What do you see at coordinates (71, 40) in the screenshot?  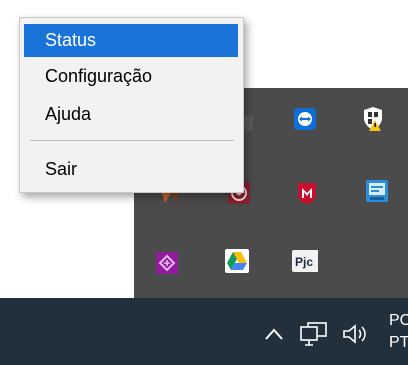 I see `menu-item-status-label: Status` at bounding box center [71, 40].